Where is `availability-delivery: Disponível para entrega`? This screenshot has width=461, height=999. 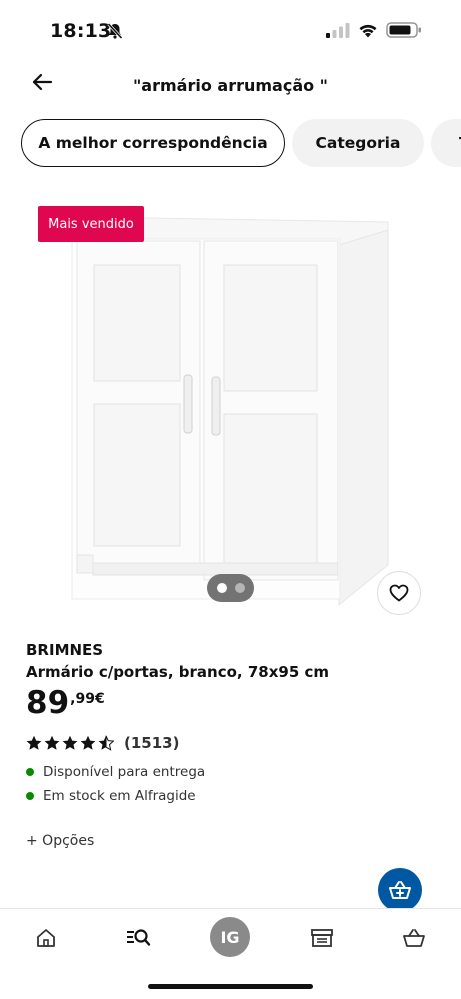
availability-delivery: Disponível para entrega is located at coordinates (115, 772).